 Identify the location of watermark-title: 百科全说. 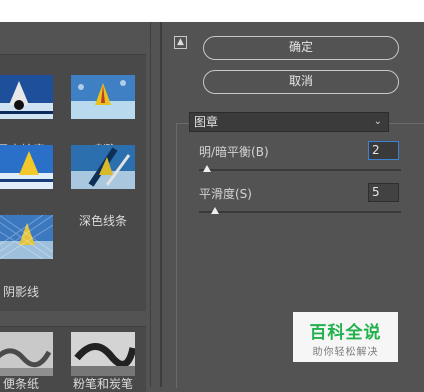
(345, 333).